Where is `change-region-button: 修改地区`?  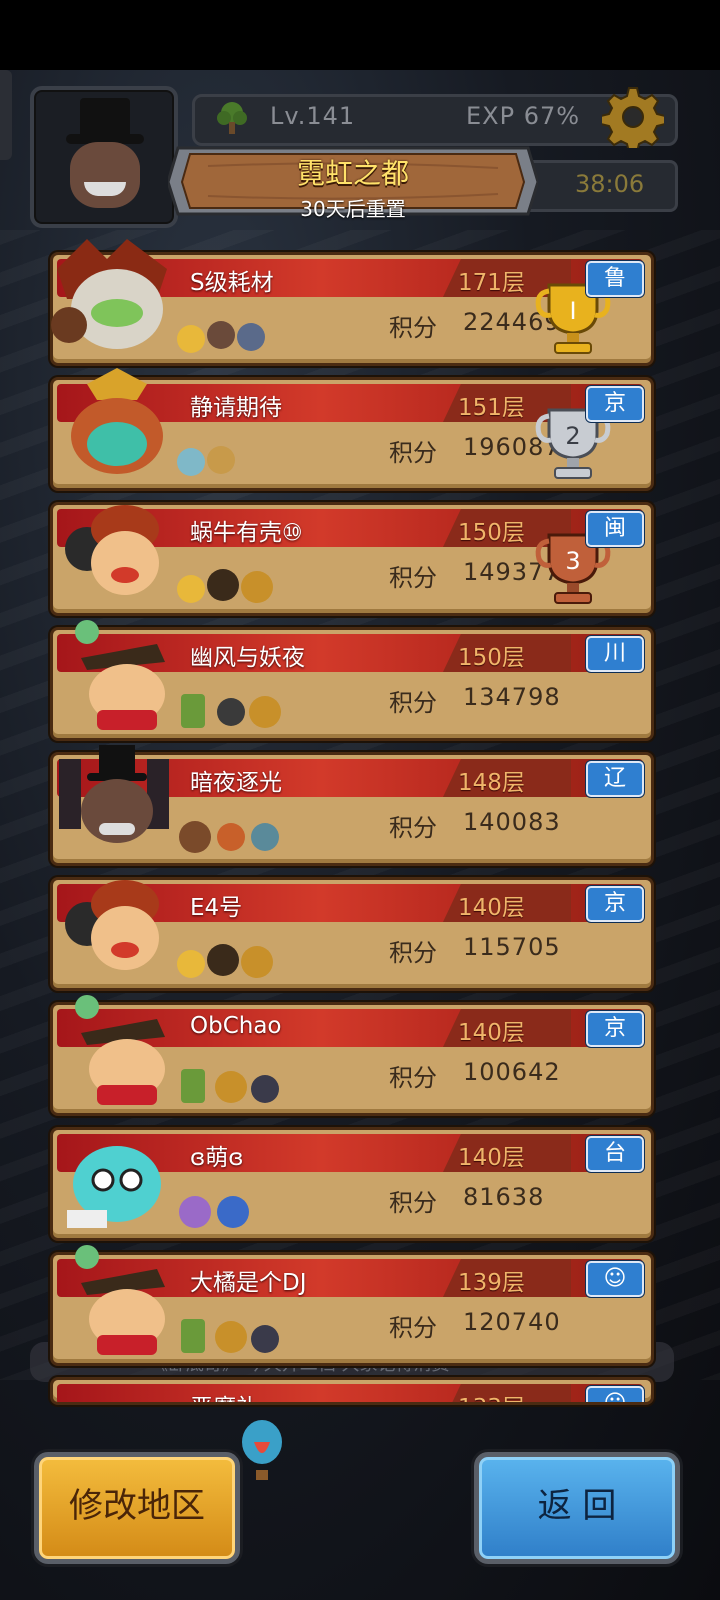
change-region-button: 修改地区 is located at coordinates (137, 1508).